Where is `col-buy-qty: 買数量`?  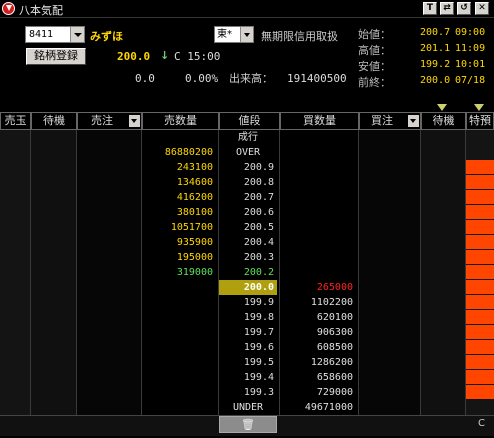
col-buy-qty: 買数量 is located at coordinates (319, 121).